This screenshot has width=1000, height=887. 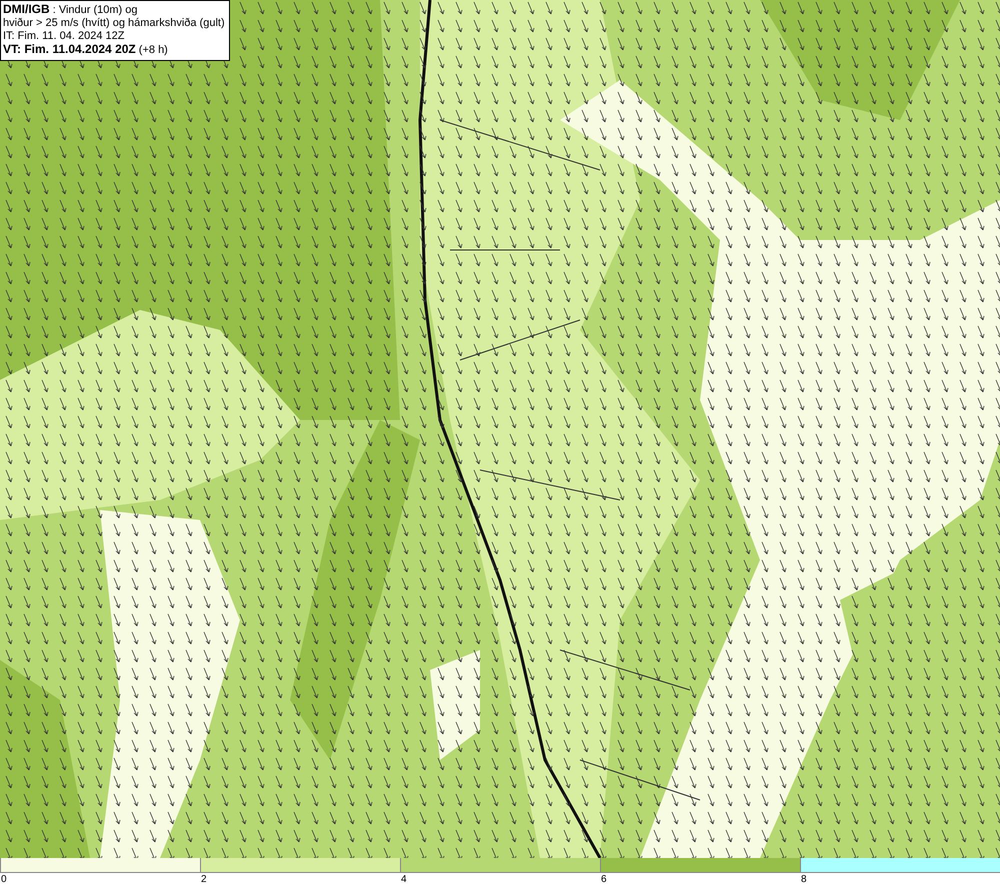 What do you see at coordinates (203, 880) in the screenshot?
I see `legend-tick-label: 2` at bounding box center [203, 880].